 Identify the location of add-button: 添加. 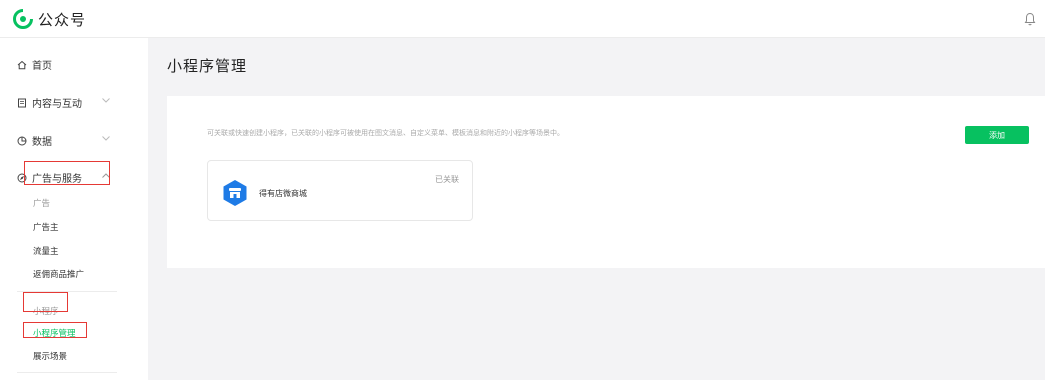
(997, 135).